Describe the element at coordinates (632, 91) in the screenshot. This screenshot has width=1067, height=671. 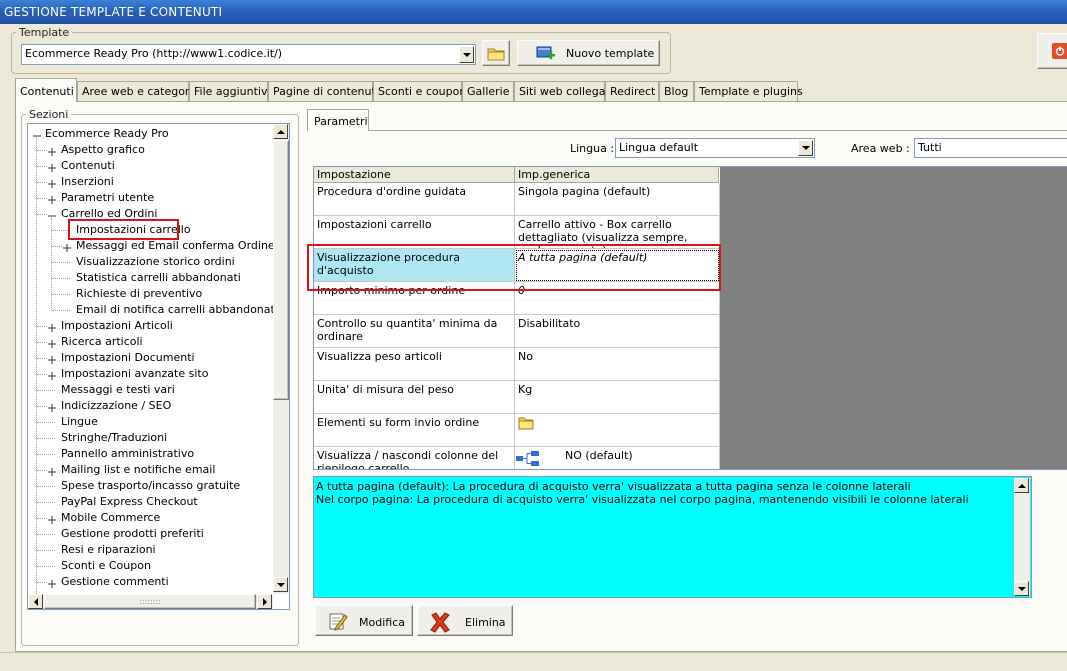
I see `tab-redirect: Redirect` at that location.